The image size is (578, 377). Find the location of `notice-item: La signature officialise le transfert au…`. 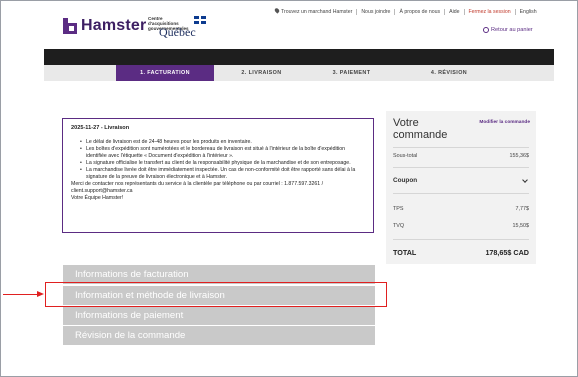

notice-item: La signature officialise le transfert au… is located at coordinates (222, 163).